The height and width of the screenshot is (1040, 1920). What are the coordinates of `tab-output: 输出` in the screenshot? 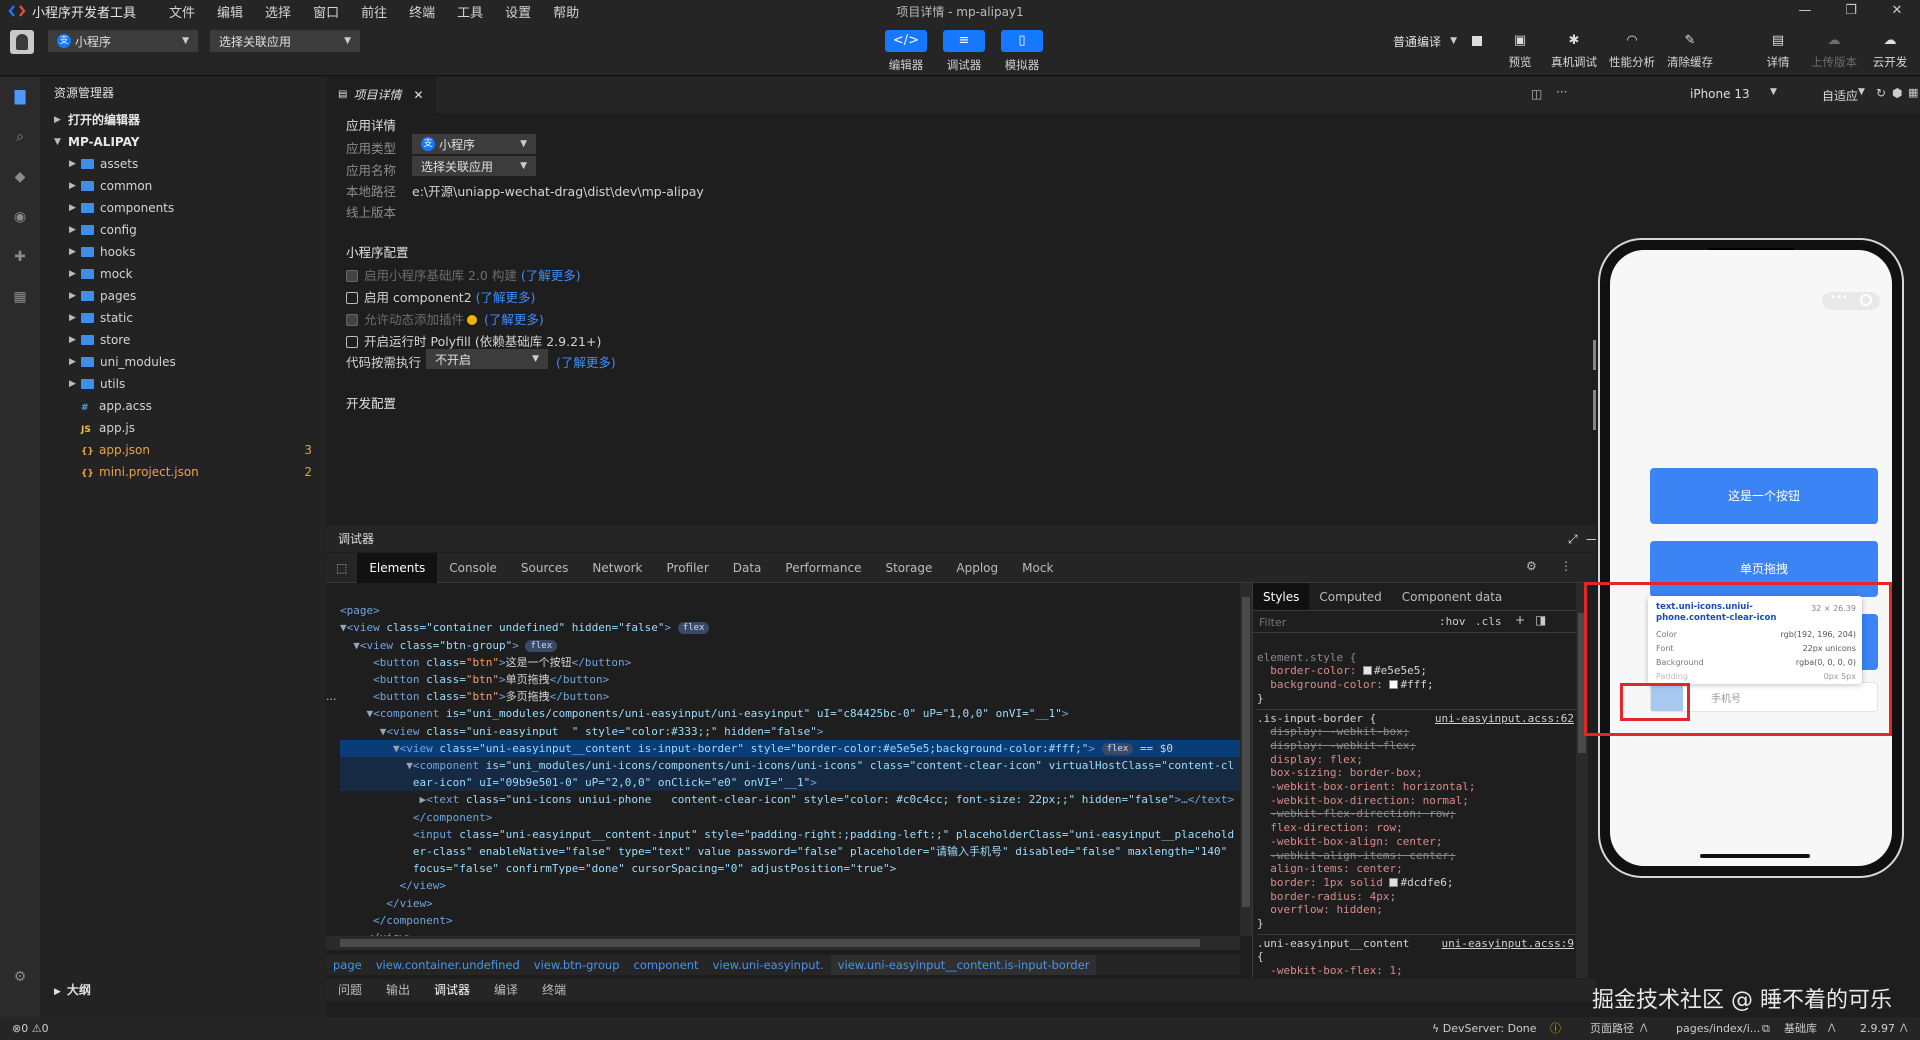 It's located at (398, 990).